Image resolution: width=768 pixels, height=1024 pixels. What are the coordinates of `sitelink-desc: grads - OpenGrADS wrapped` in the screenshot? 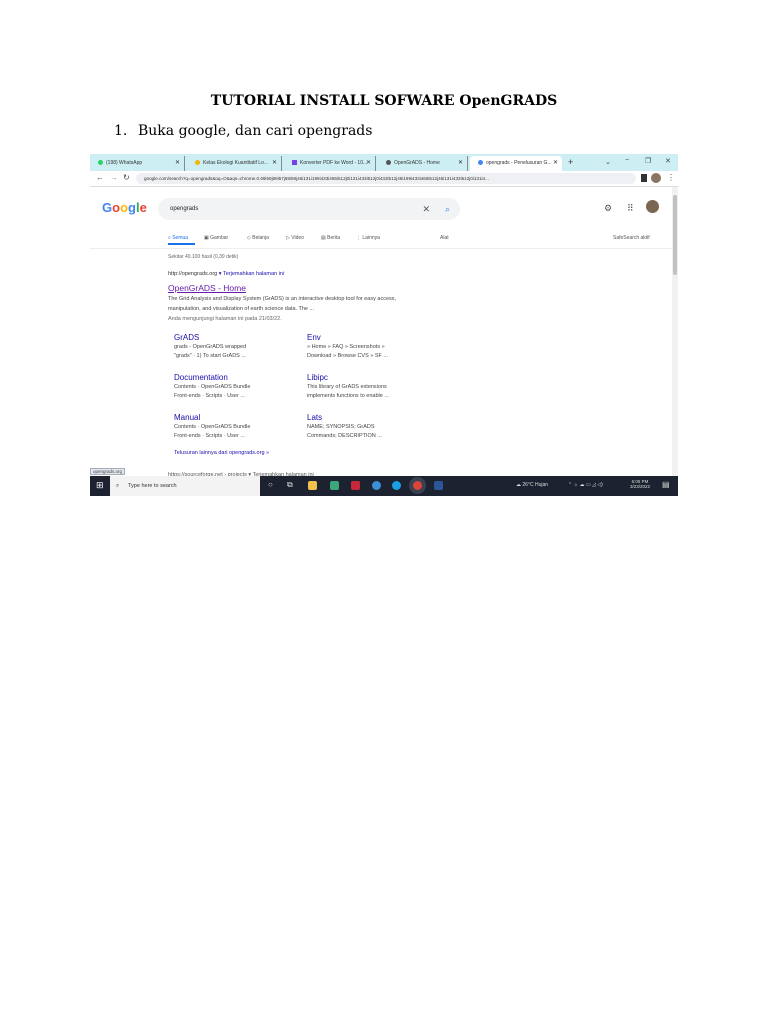 It's located at (210, 347).